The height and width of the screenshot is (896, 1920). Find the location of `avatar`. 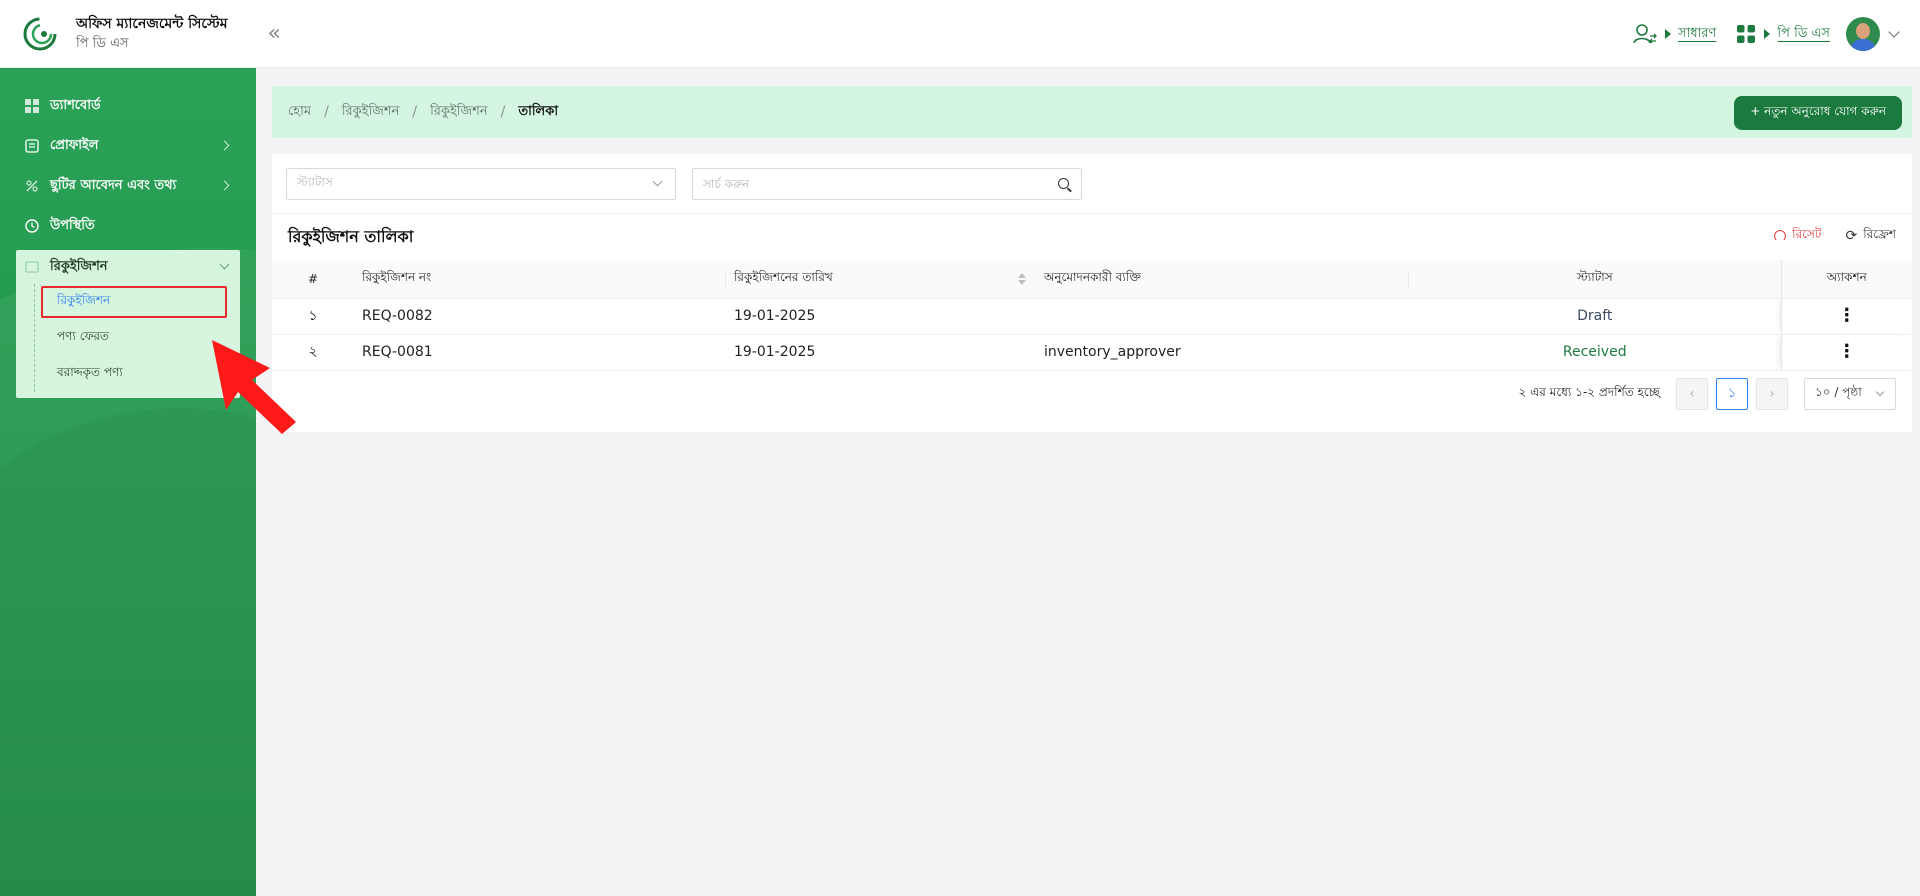

avatar is located at coordinates (1863, 34).